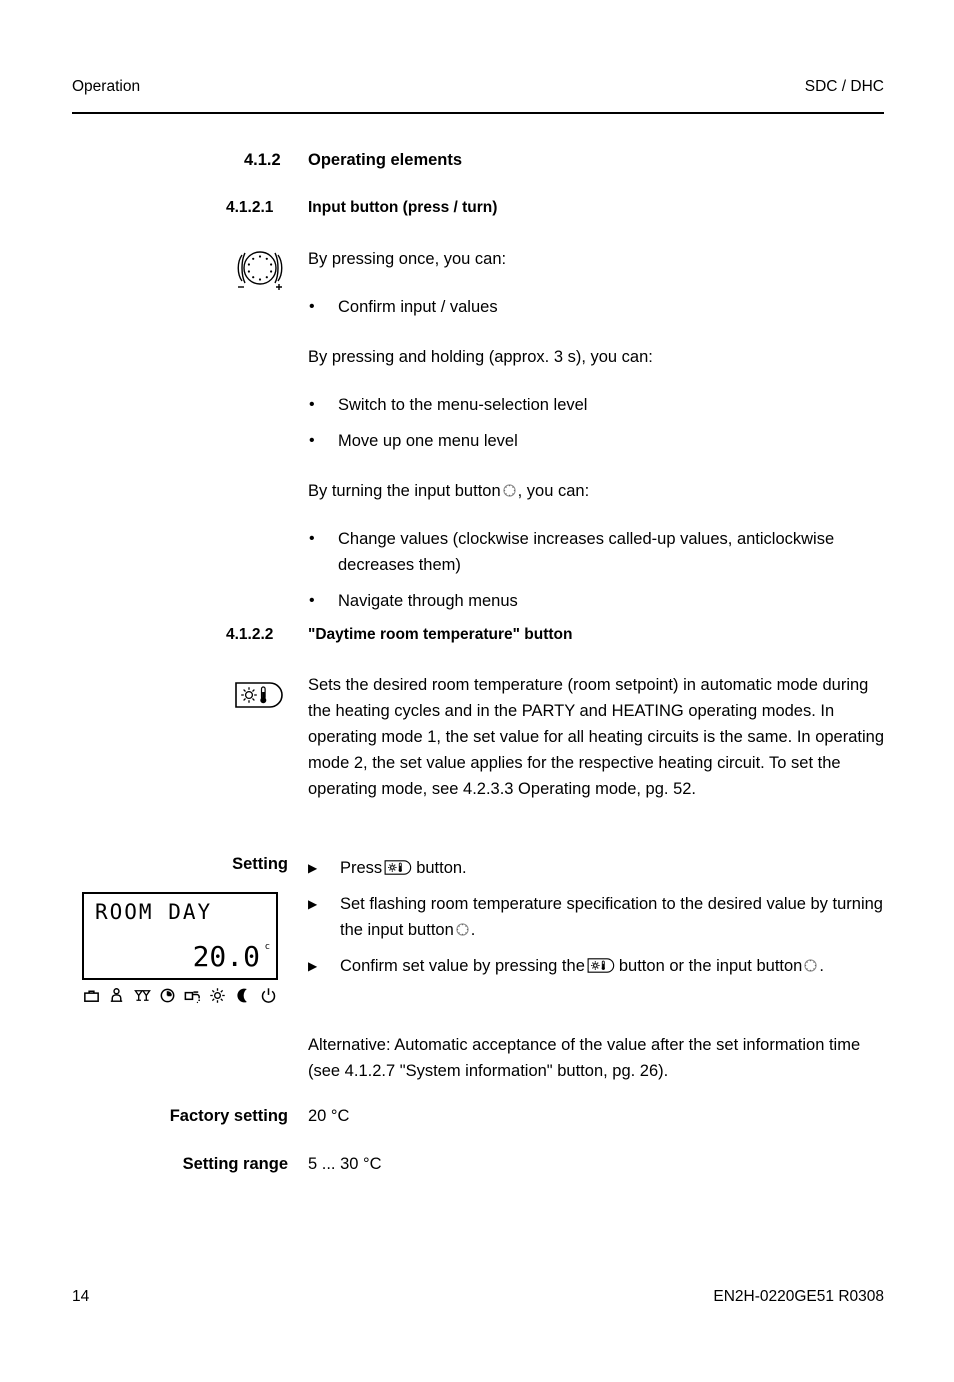 Image resolution: width=954 pixels, height=1382 pixels. What do you see at coordinates (260, 269) in the screenshot?
I see `input-knob-icon` at bounding box center [260, 269].